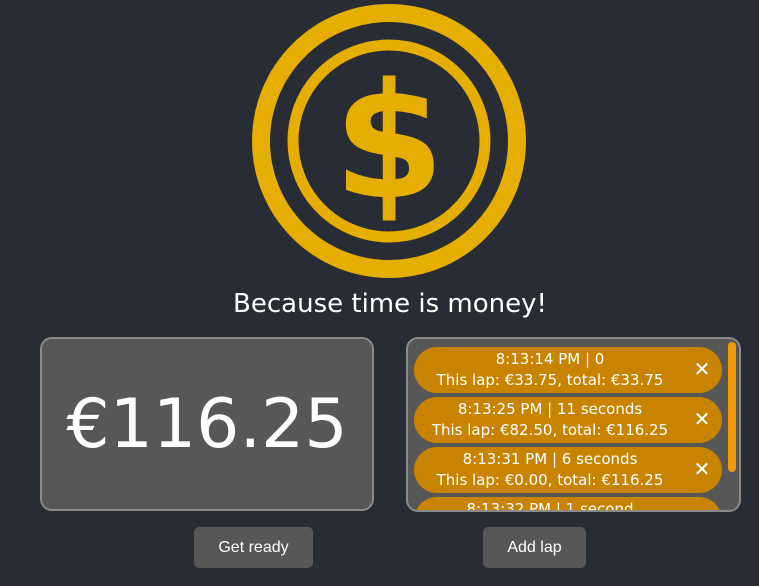  I want to click on amount-display: €116.25, so click(207, 424).